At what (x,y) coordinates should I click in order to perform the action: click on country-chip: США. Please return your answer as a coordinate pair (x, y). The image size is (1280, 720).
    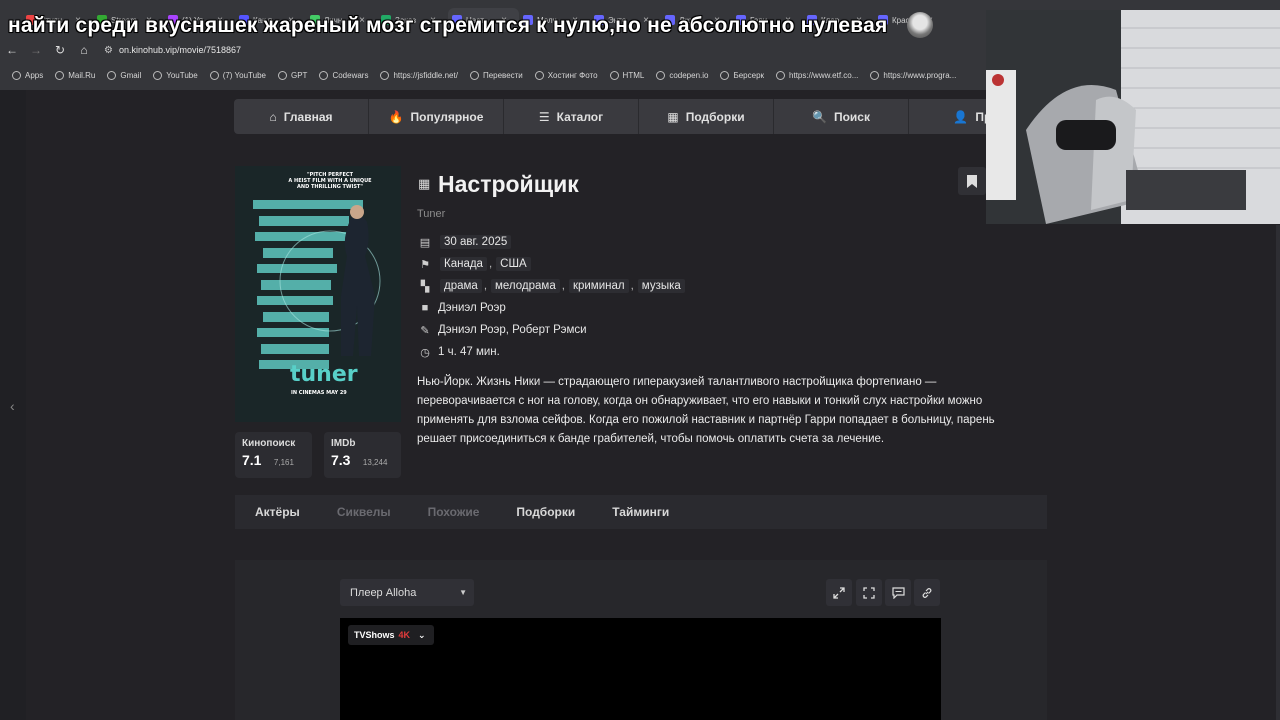
    Looking at the image, I should click on (513, 264).